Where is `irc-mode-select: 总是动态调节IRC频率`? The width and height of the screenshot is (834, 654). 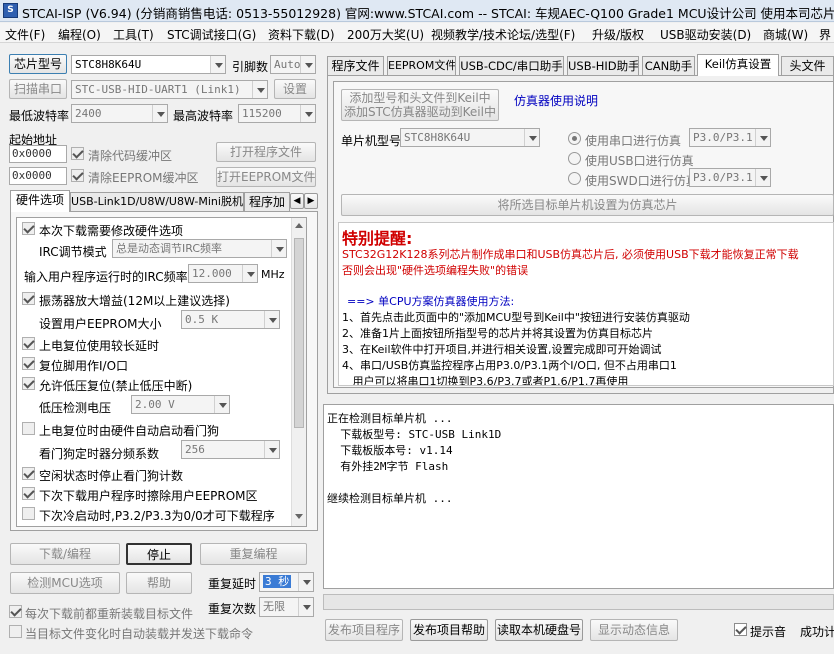 irc-mode-select: 总是动态调节IRC频率 is located at coordinates (199, 248).